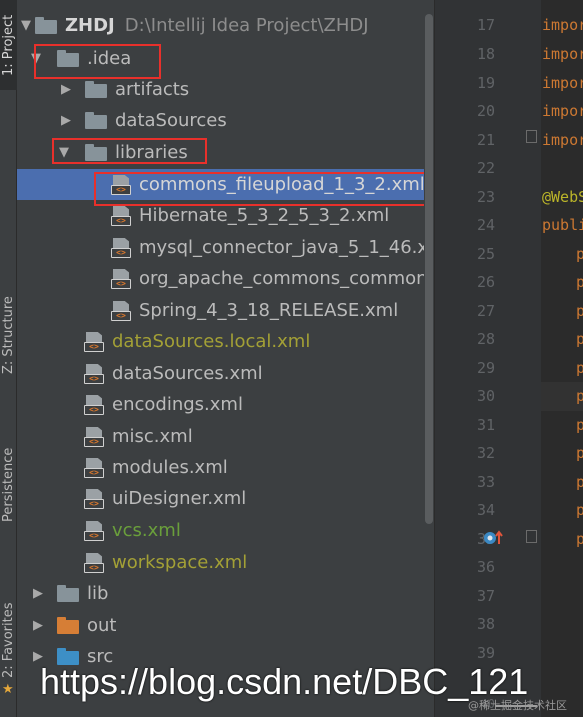  I want to click on tree-item-mysql-connector: <> mysql_connector_java_5_1_46.xml, so click(225, 247).